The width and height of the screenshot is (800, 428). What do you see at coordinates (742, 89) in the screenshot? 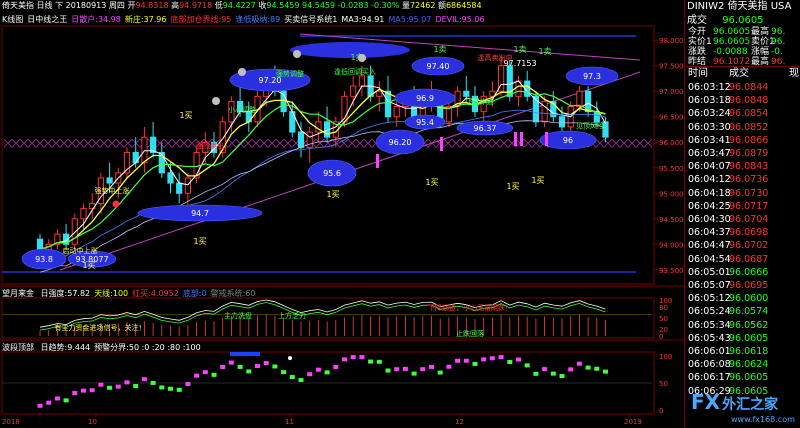
I see `tick-row: 06:03:12 96.0844` at bounding box center [742, 89].